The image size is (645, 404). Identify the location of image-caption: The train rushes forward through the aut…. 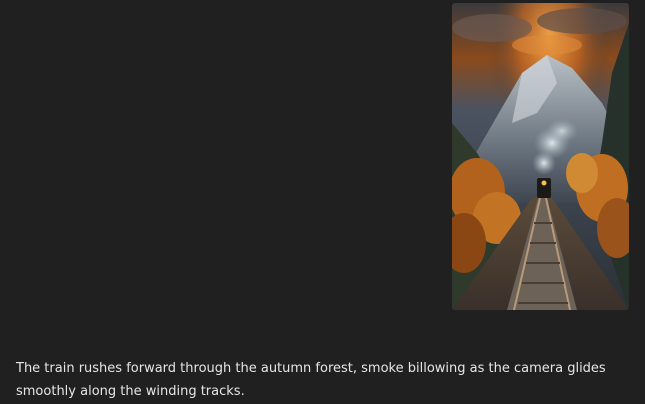
(311, 380).